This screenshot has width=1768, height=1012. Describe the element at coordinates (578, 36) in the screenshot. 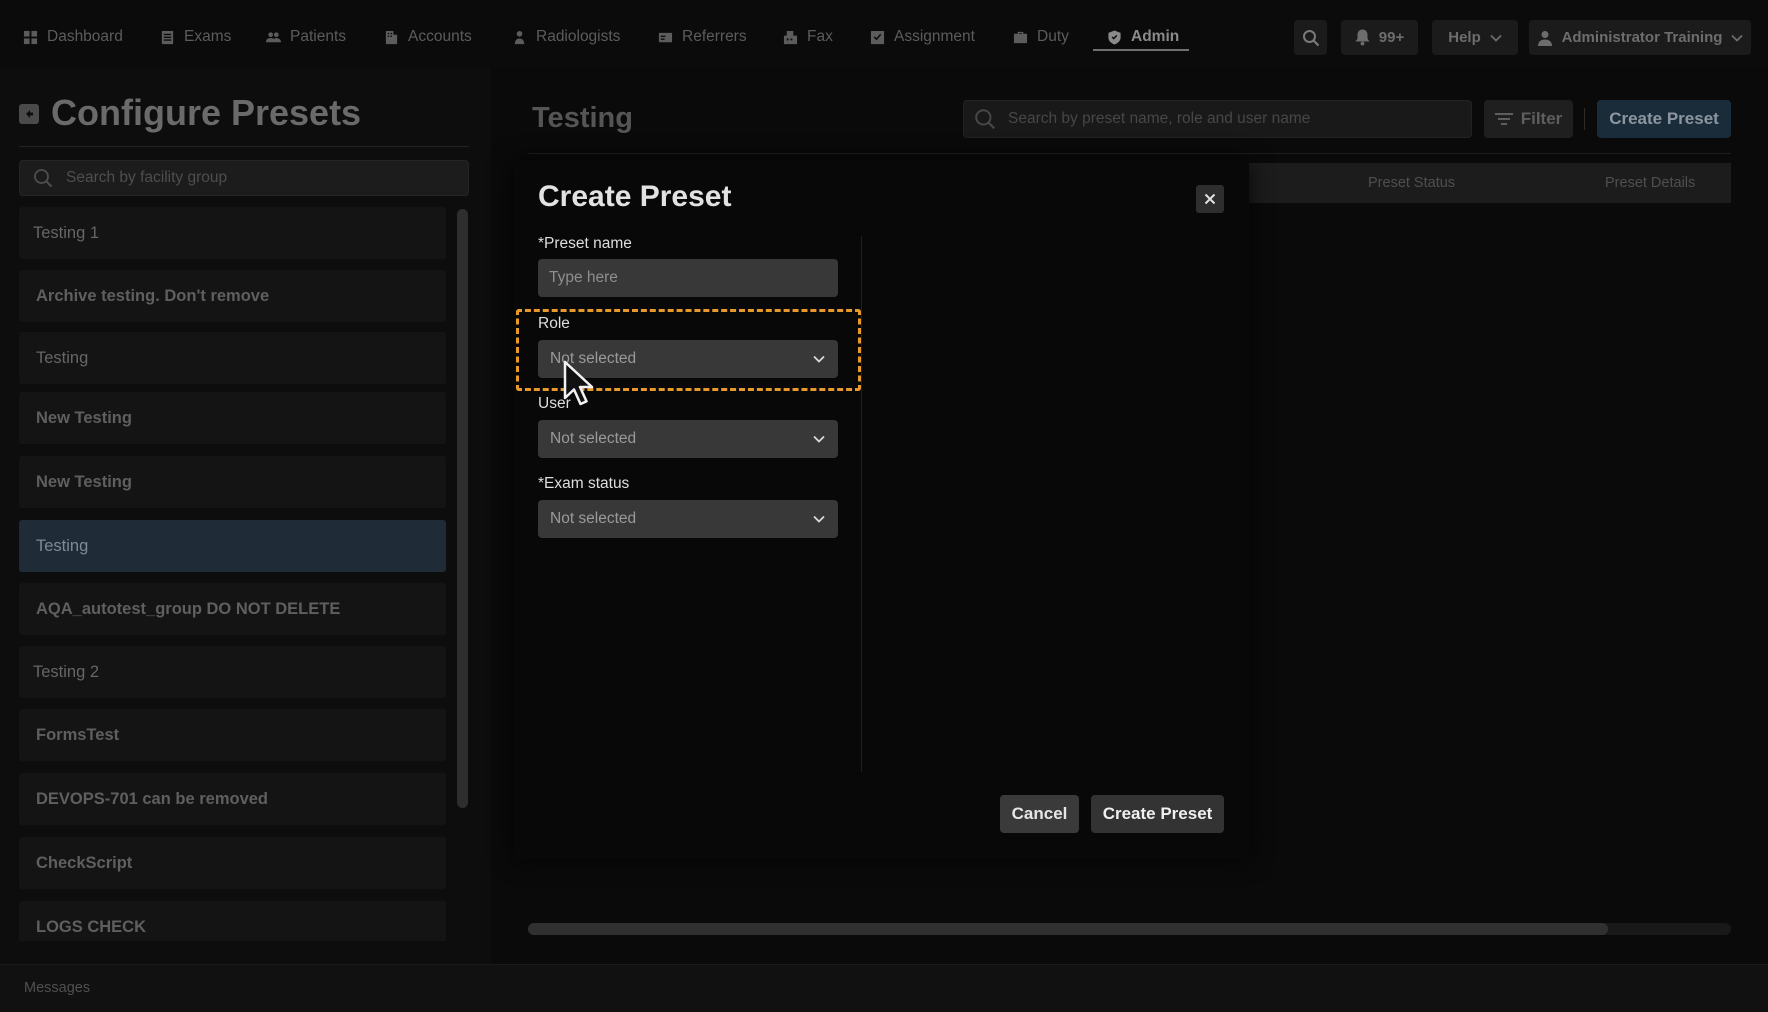

I see `nav-radiologists-label: Radiologists` at that location.